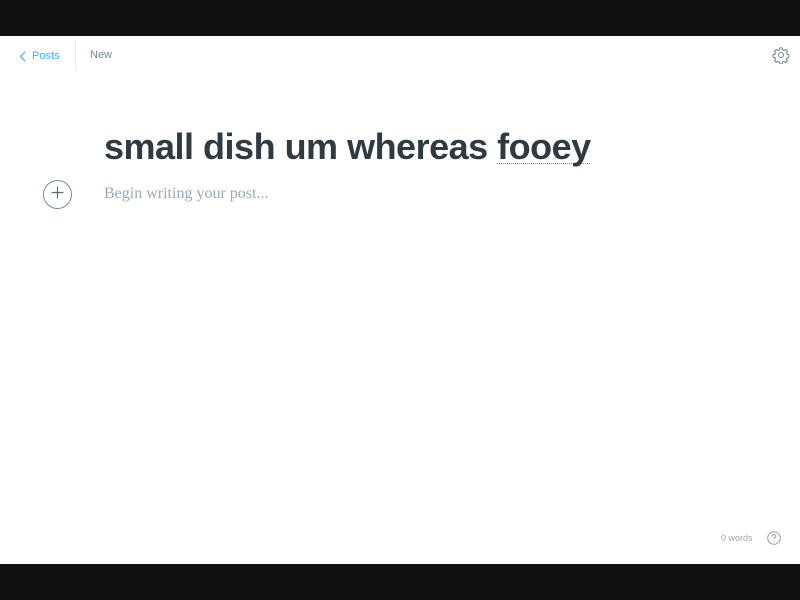  What do you see at coordinates (46, 56) in the screenshot?
I see `back-link-label: Posts` at bounding box center [46, 56].